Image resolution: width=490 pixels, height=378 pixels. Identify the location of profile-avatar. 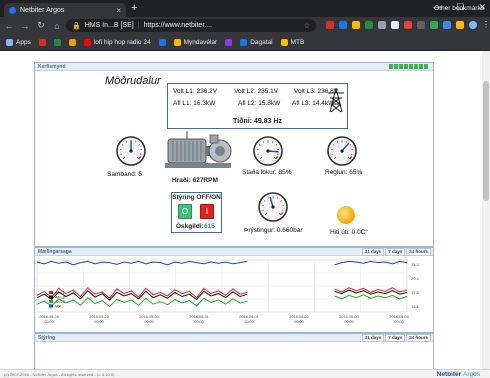
(473, 25).